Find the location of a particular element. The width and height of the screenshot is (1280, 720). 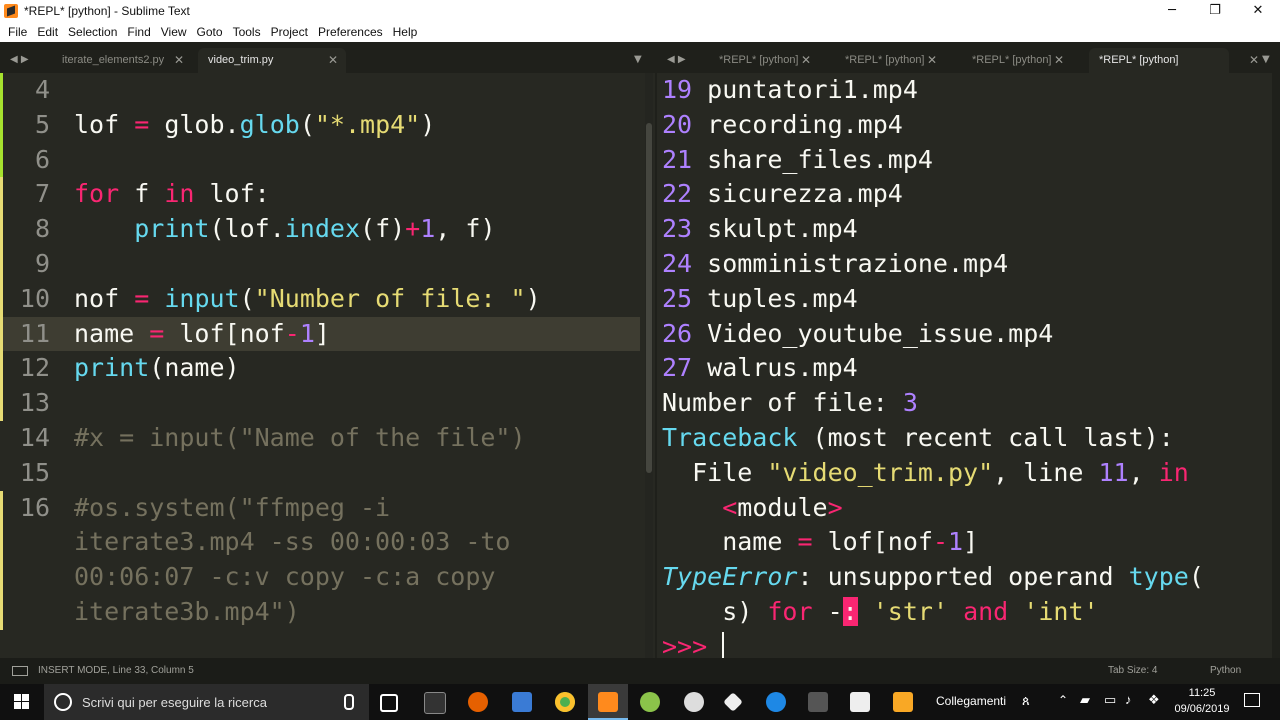

editor-scrollbar is located at coordinates (649, 365).